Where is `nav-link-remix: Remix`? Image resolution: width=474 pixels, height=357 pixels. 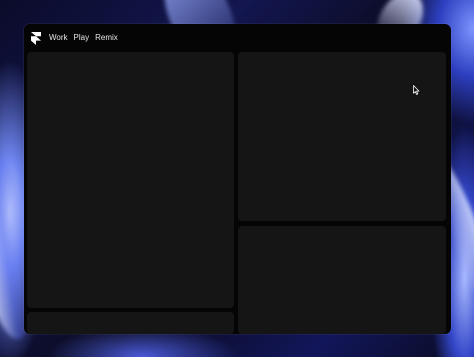 nav-link-remix: Remix is located at coordinates (106, 38).